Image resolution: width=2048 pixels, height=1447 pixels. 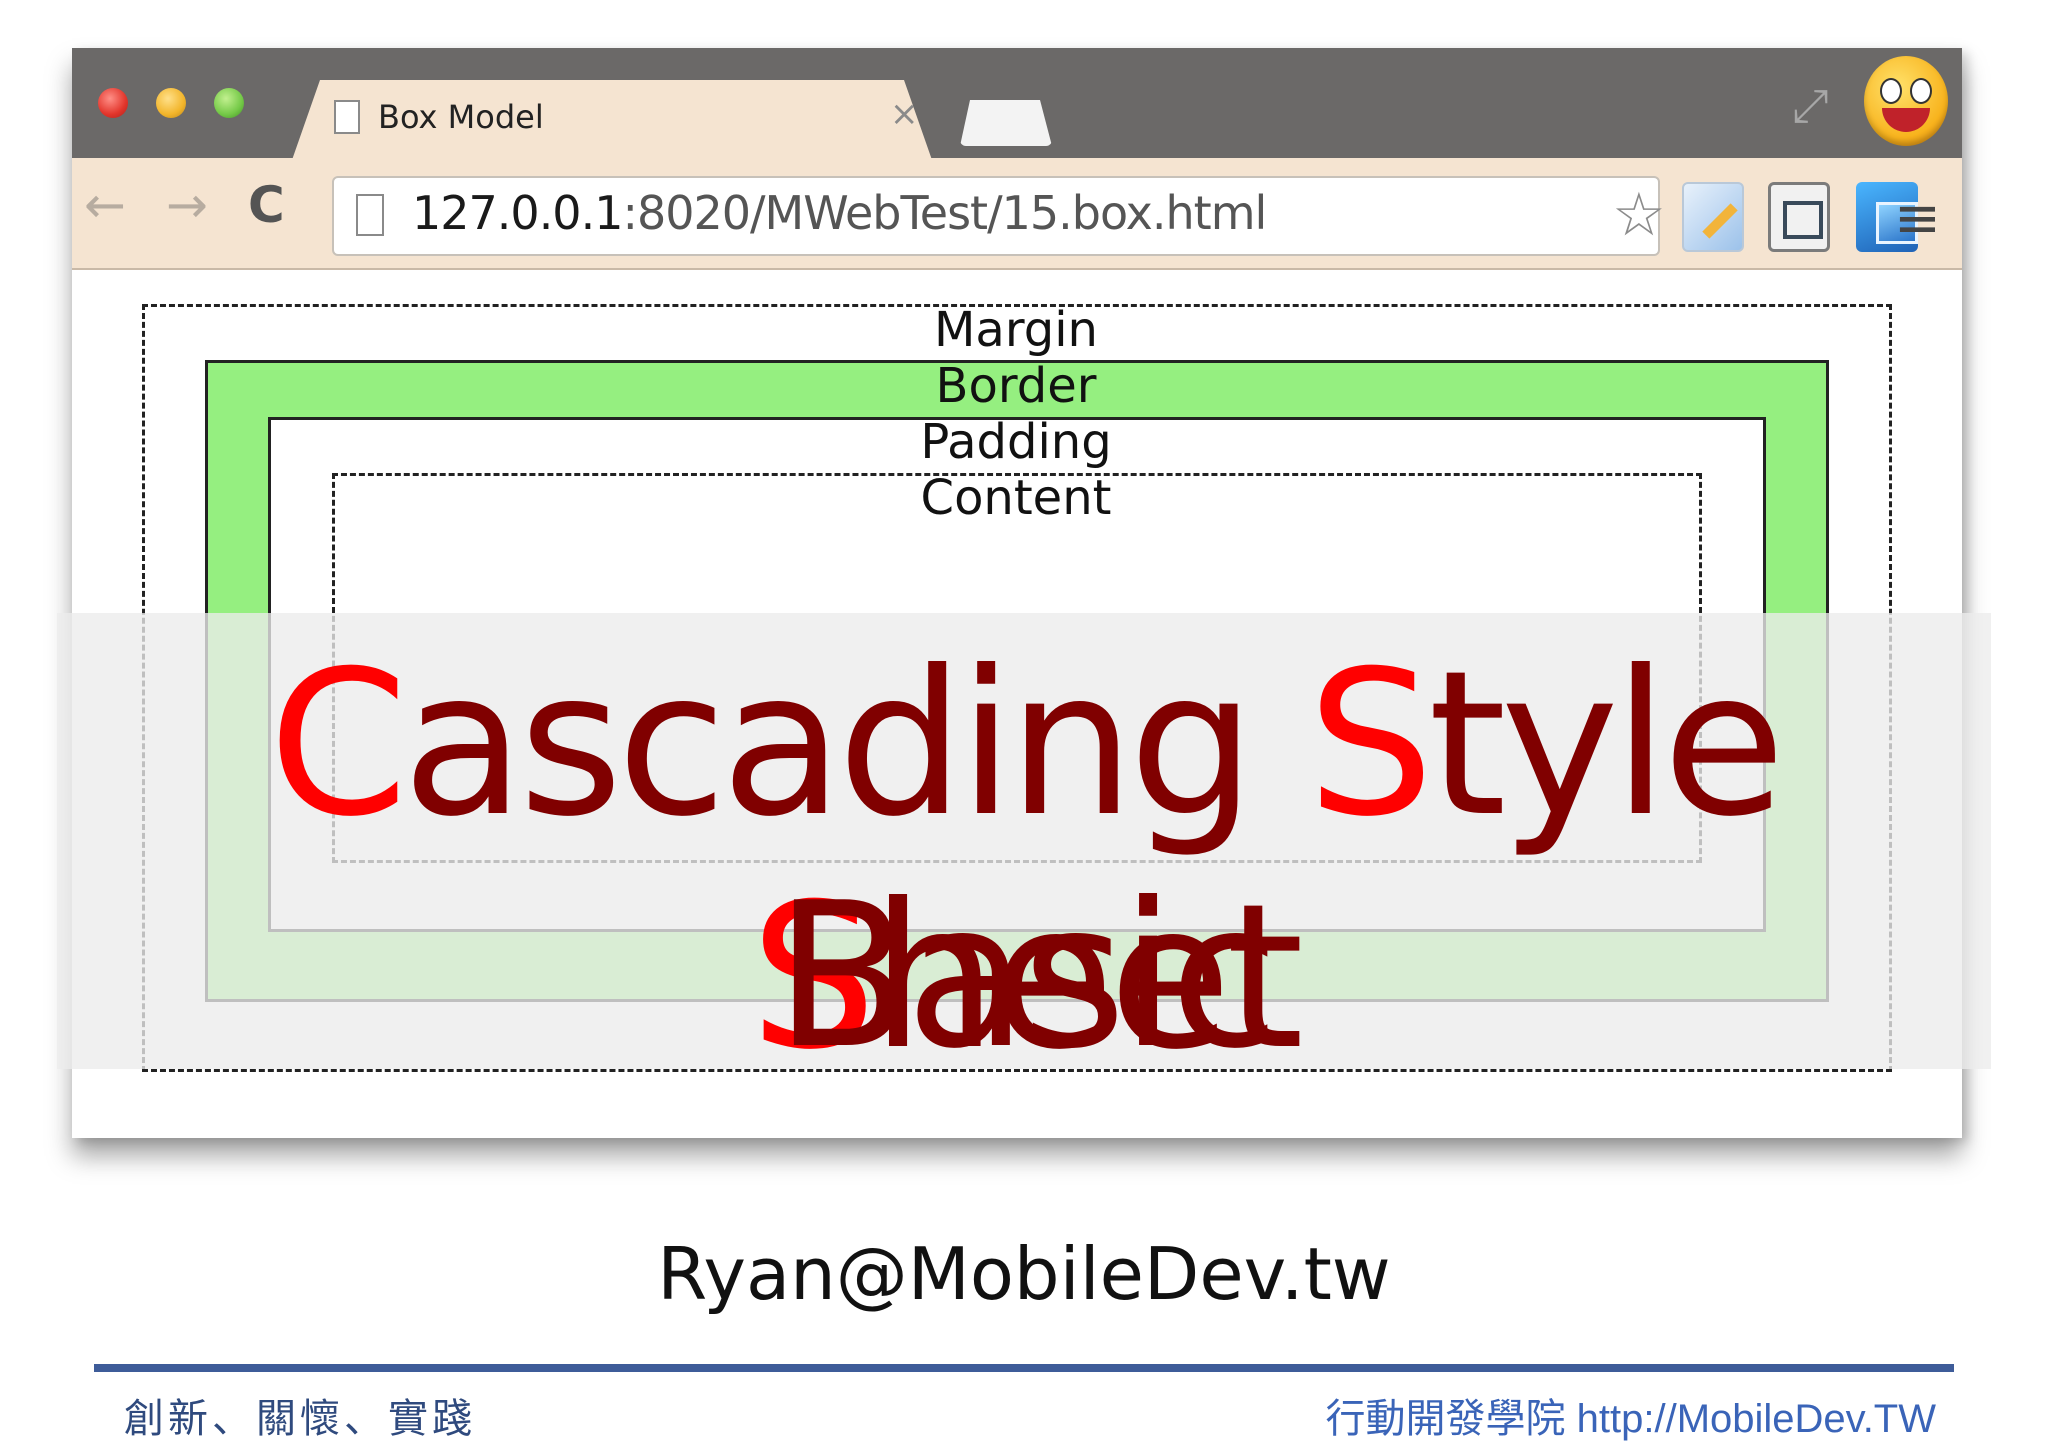 I want to click on content-label: Content, so click(x=1016, y=498).